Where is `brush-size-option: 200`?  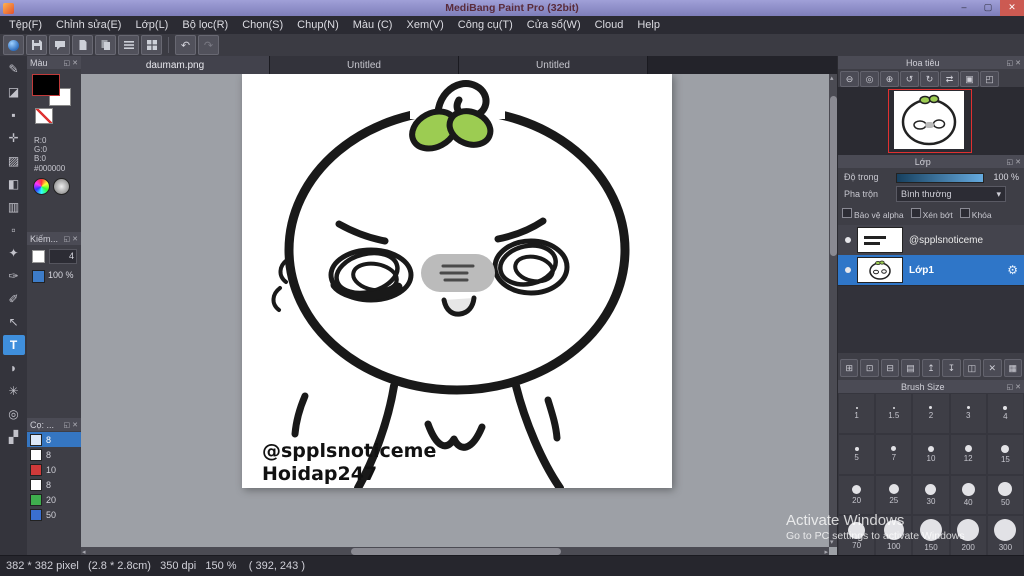 brush-size-option: 200 is located at coordinates (968, 535).